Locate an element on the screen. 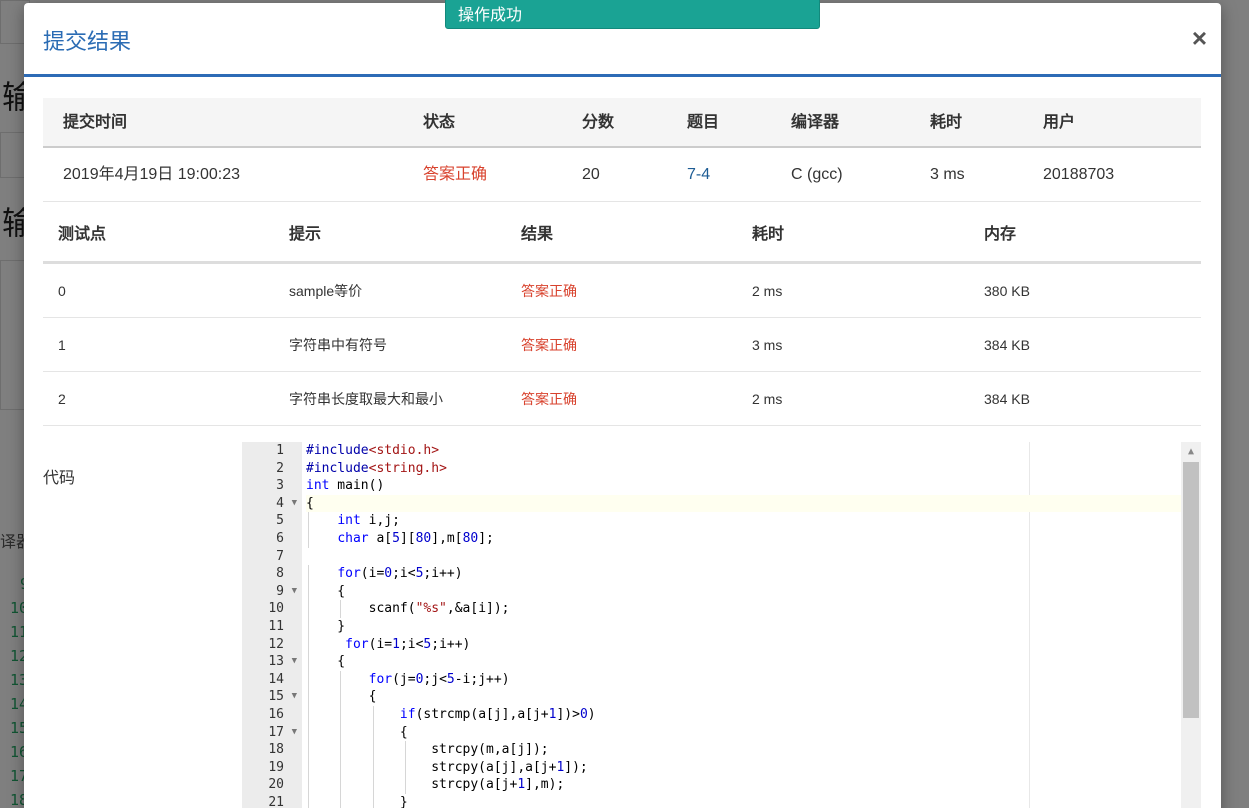  header-elapsed: 耗时 is located at coordinates (946, 122).